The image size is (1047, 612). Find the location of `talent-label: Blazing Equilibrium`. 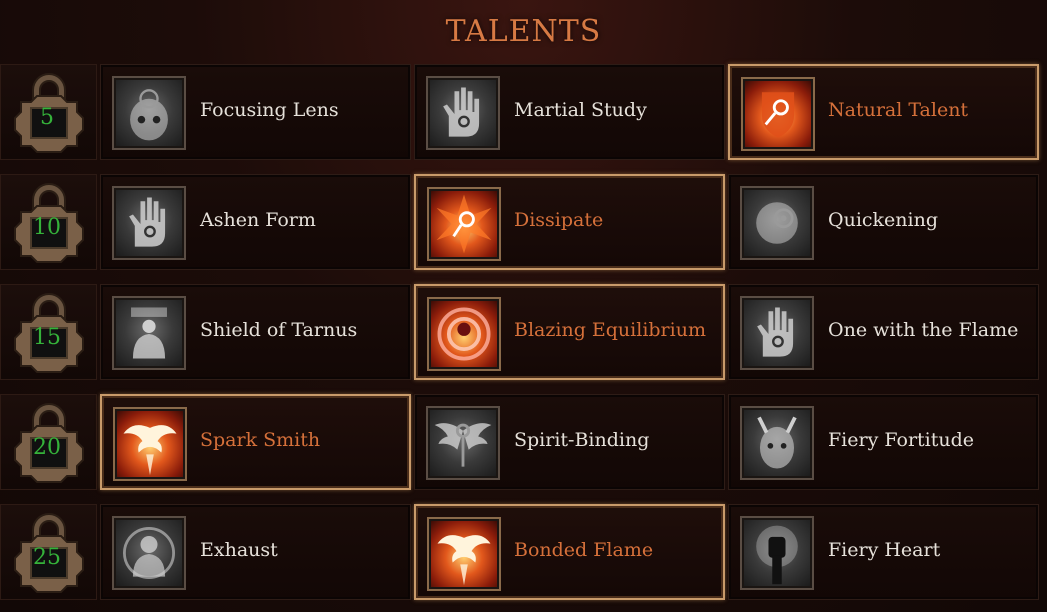

talent-label: Blazing Equilibrium is located at coordinates (610, 330).